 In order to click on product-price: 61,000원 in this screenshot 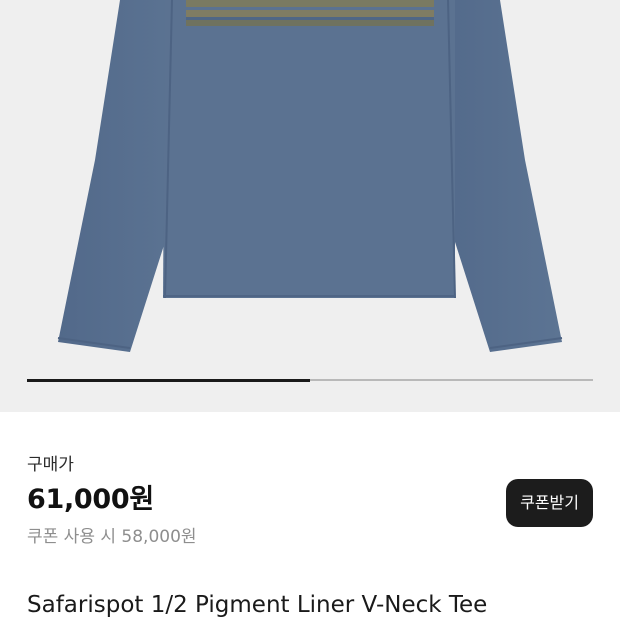, I will do `click(90, 499)`.